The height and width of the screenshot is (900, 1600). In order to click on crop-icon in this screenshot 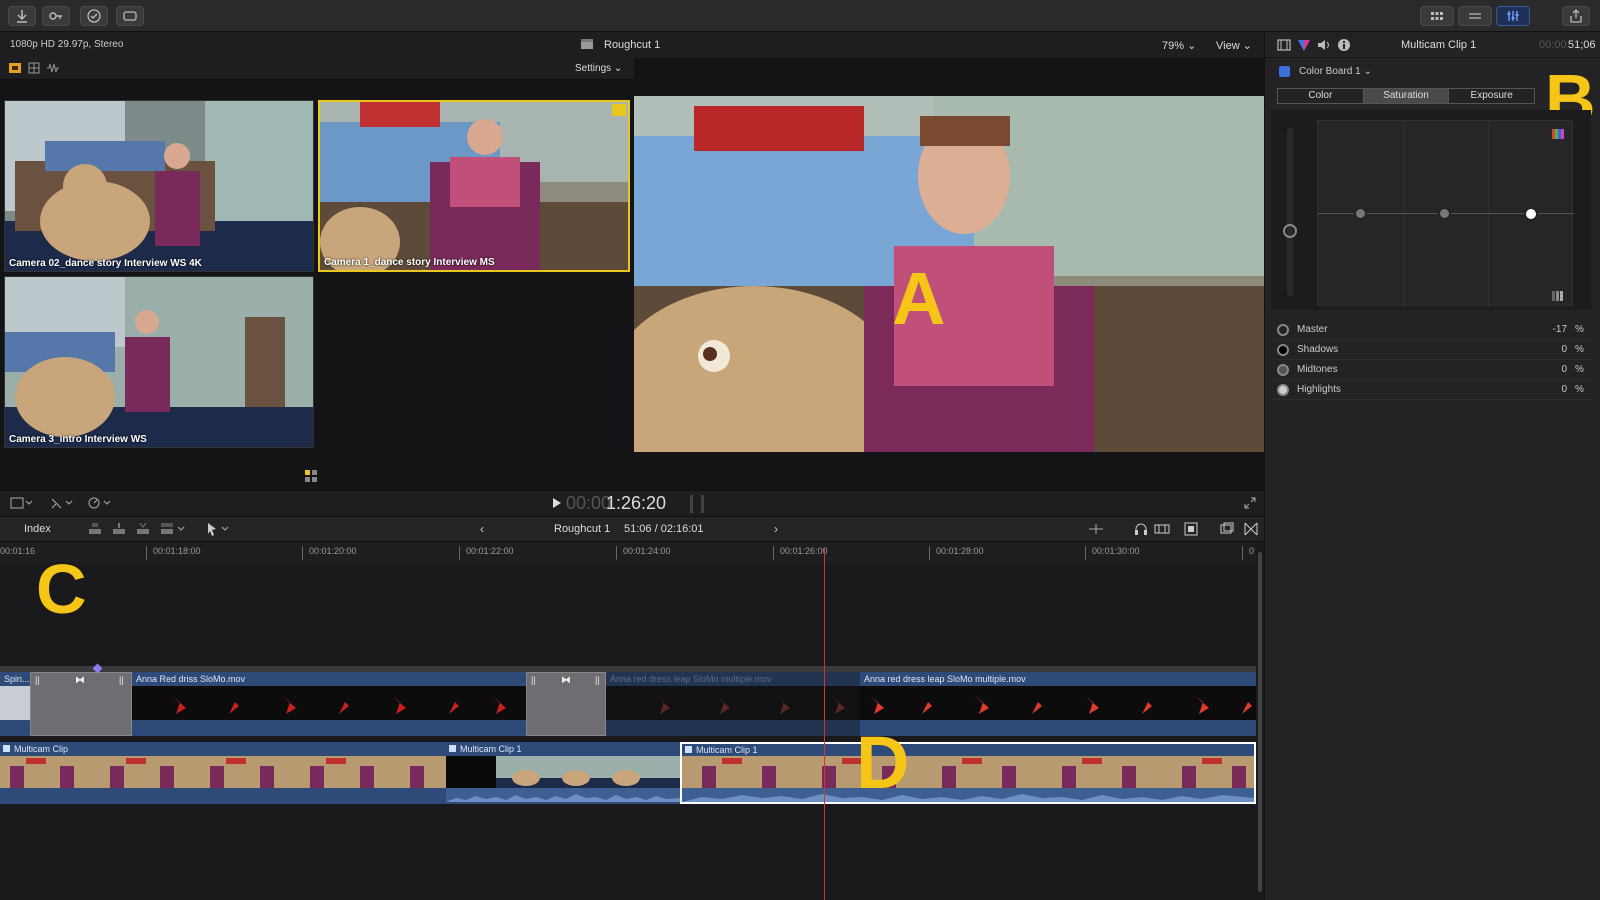, I will do `click(62, 503)`.